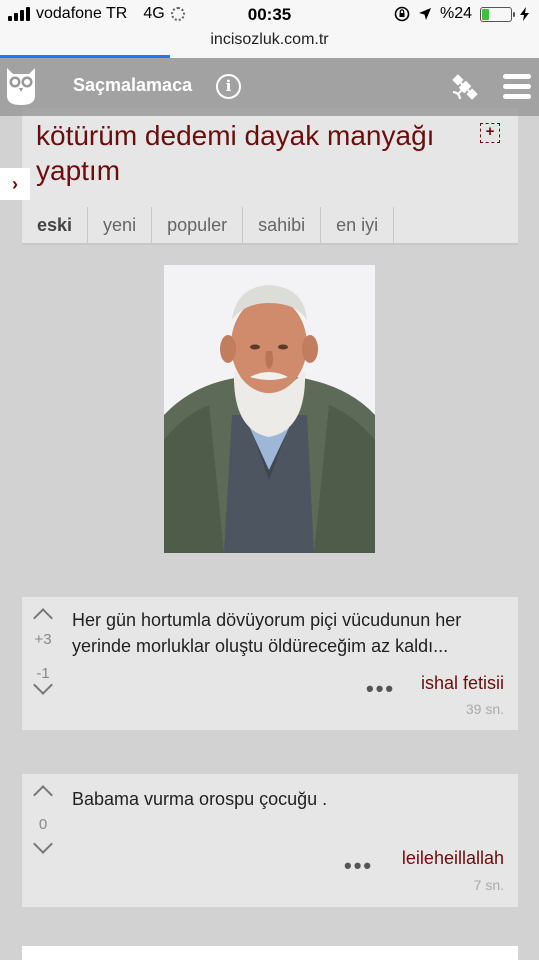 The image size is (539, 960). What do you see at coordinates (43, 651) in the screenshot?
I see `vote-column: +3 -1` at bounding box center [43, 651].